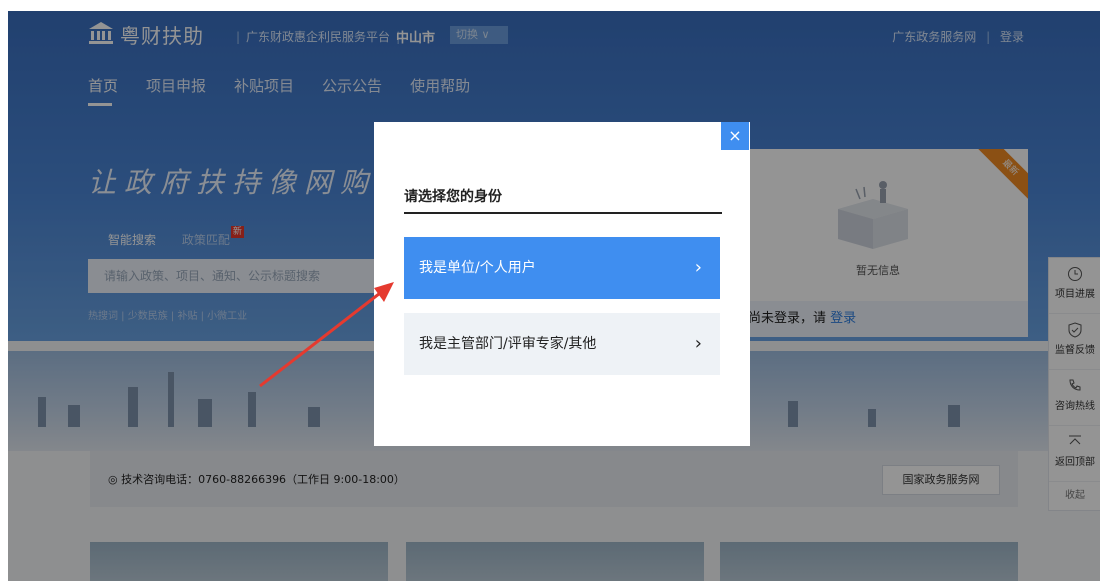 This screenshot has width=1107, height=581. Describe the element at coordinates (477, 268) in the screenshot. I see `option-unit-label: 我是单位/个人用户` at that location.